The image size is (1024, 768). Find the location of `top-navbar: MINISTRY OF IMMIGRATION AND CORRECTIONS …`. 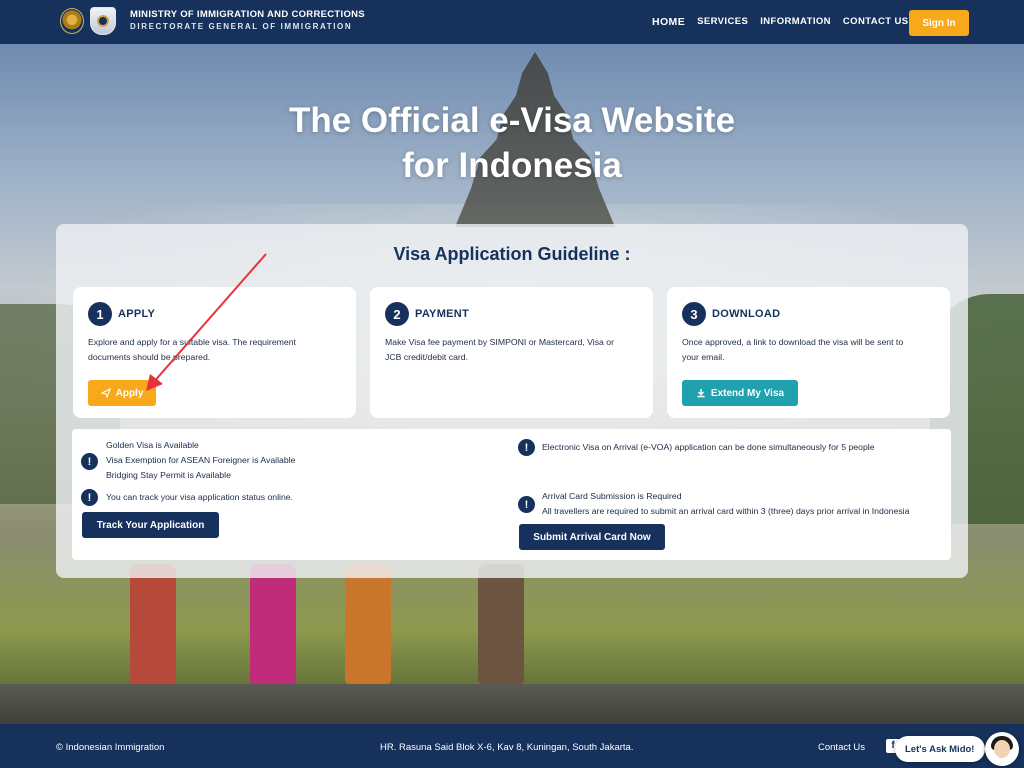

top-navbar: MINISTRY OF IMMIGRATION AND CORRECTIONS … is located at coordinates (512, 22).